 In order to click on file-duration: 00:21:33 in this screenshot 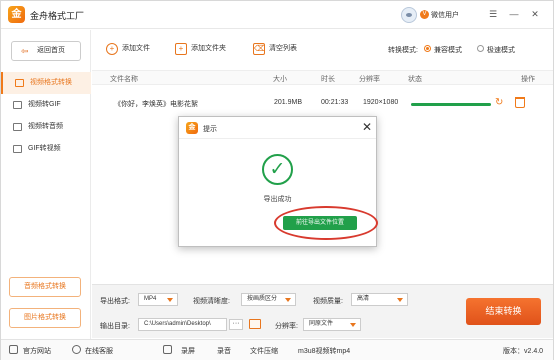, I will do `click(335, 102)`.